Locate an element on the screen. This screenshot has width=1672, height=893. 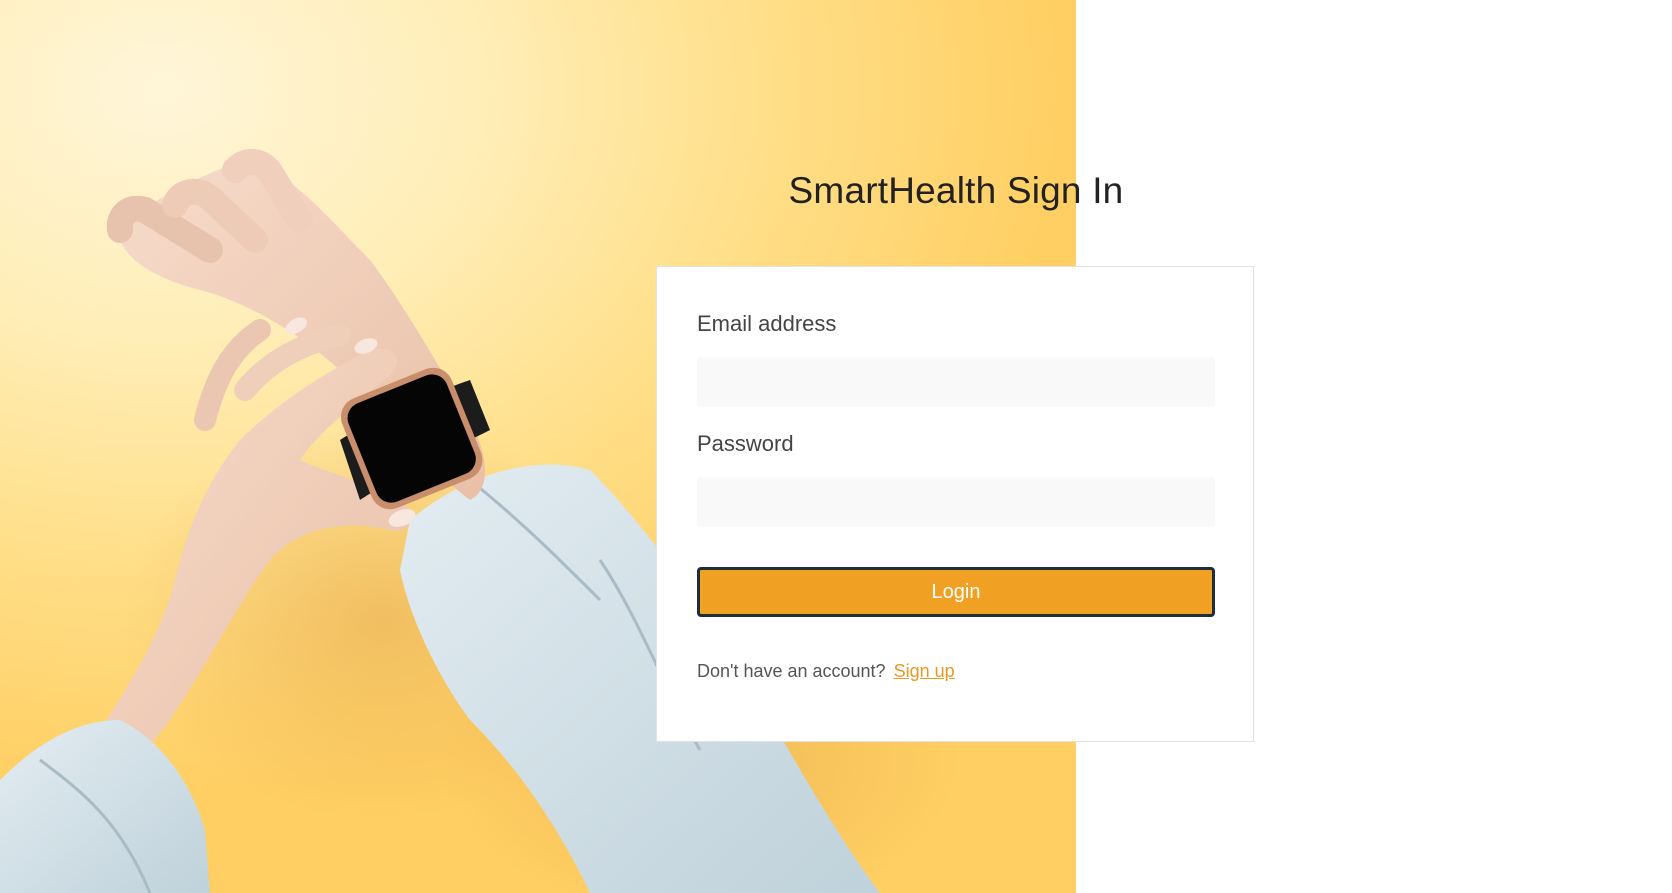
password-field is located at coordinates (956, 502).